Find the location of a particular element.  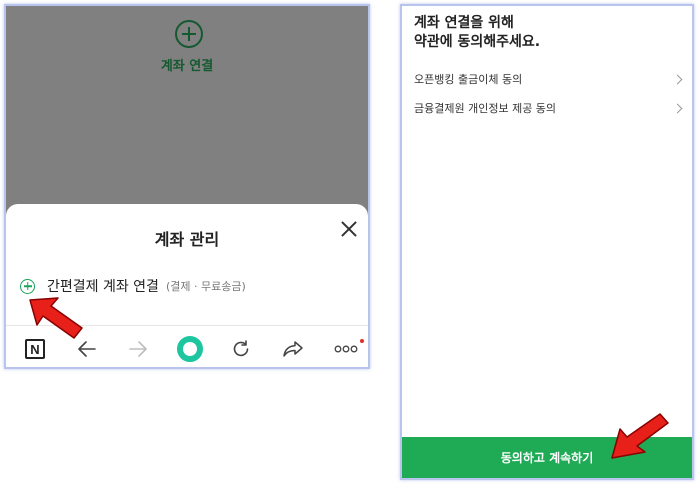

green-circle-icon is located at coordinates (190, 349).